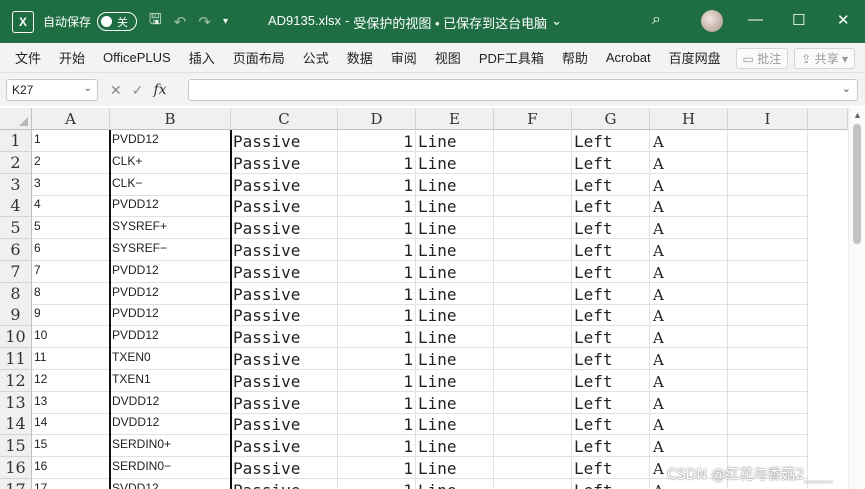 This screenshot has height=489, width=865. What do you see at coordinates (798, 20) in the screenshot?
I see `maximize-button: ☐` at bounding box center [798, 20].